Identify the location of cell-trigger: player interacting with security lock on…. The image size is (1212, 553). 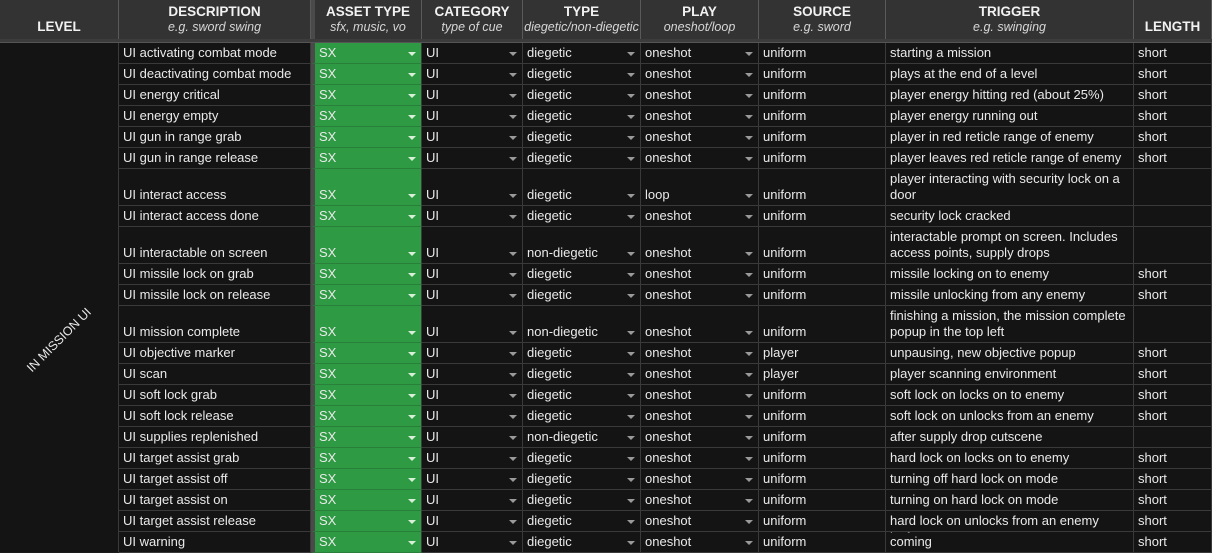
(1010, 187).